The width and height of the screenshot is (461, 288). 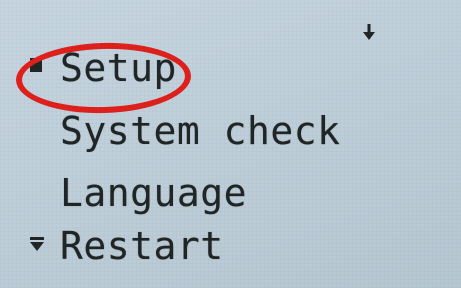 I want to click on menu-item-restart: Restart, so click(x=127, y=246).